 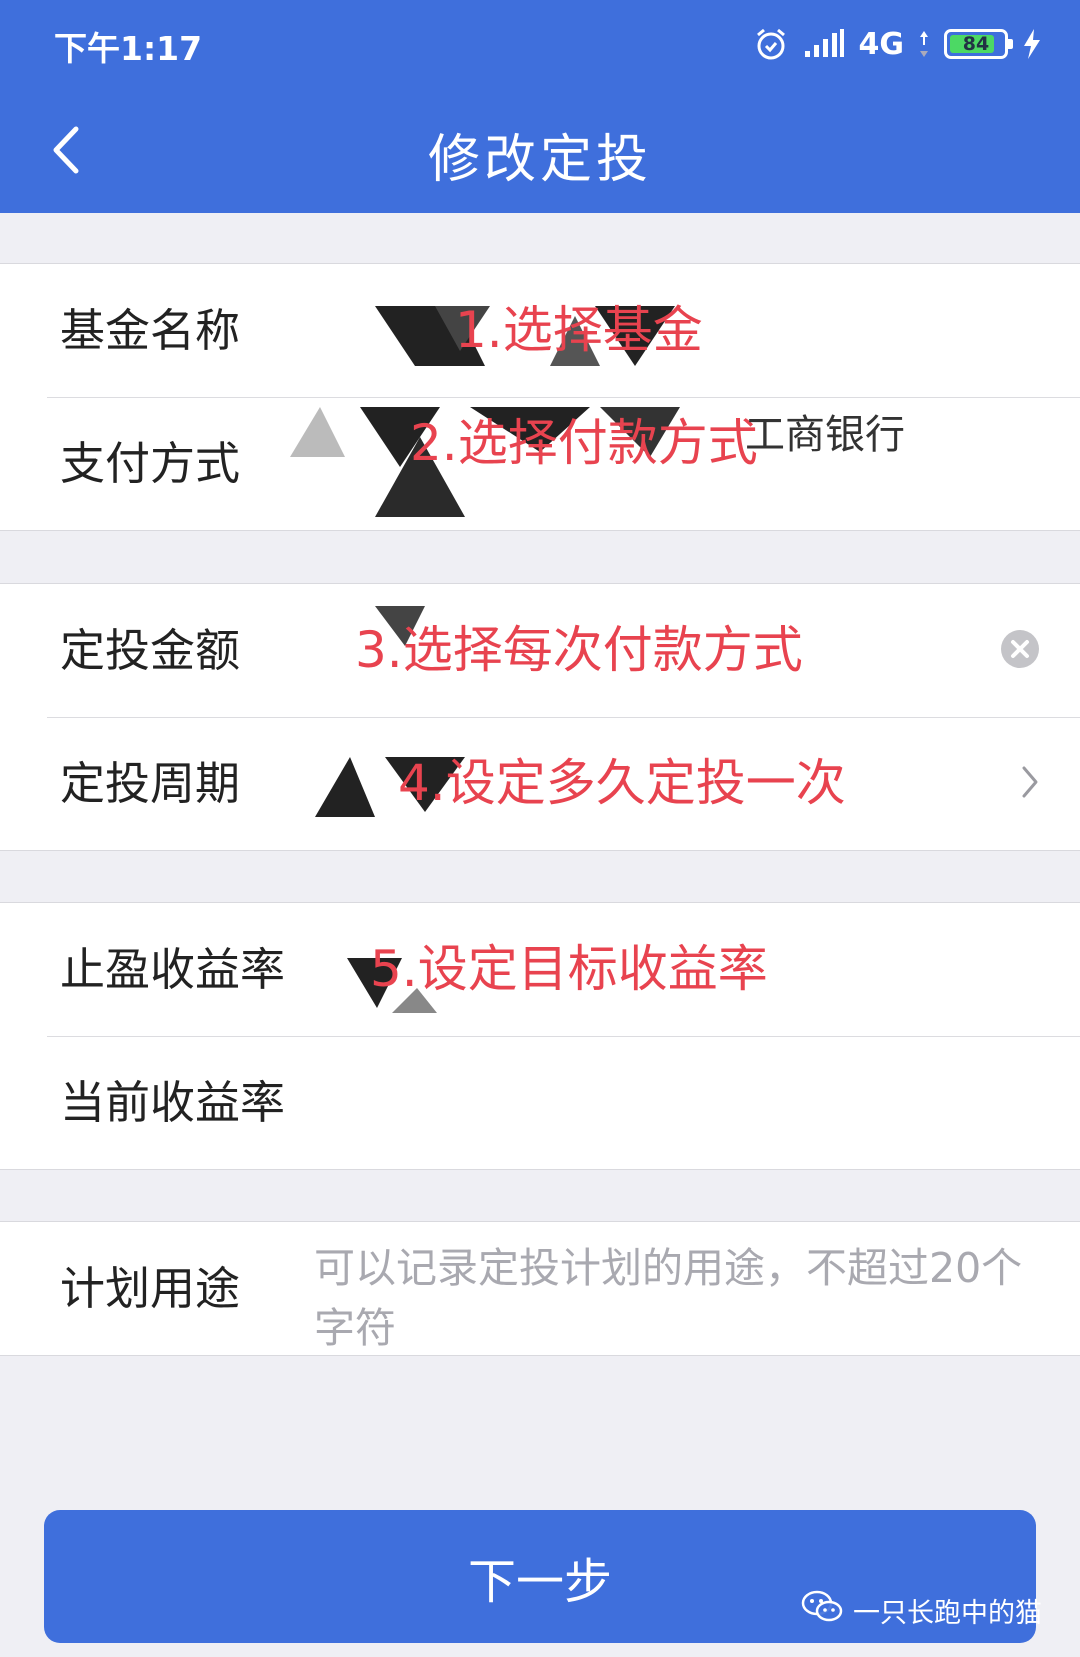 I want to click on period-select, so click(x=1030, y=783).